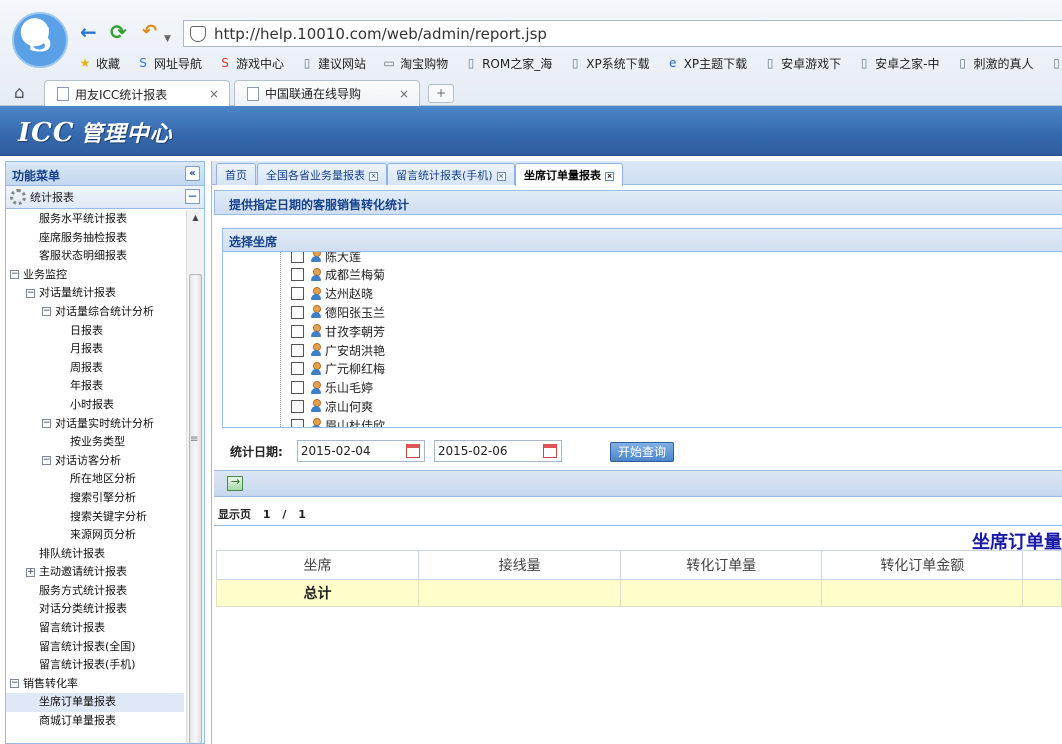  What do you see at coordinates (236, 174) in the screenshot?
I see `content-tab: 首页` at bounding box center [236, 174].